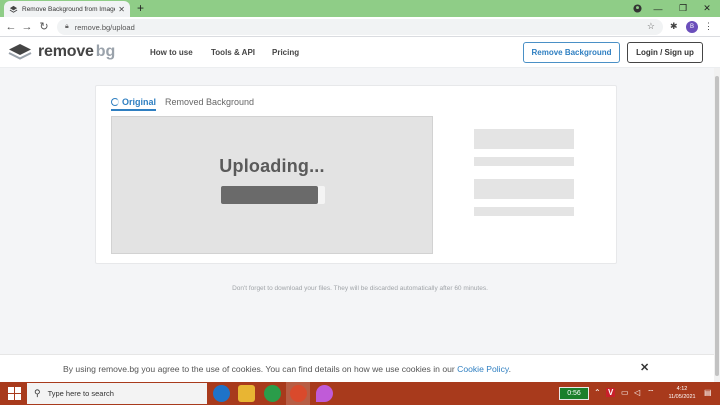 The width and height of the screenshot is (720, 405). Describe the element at coordinates (324, 393) in the screenshot. I see `app-icon` at that location.